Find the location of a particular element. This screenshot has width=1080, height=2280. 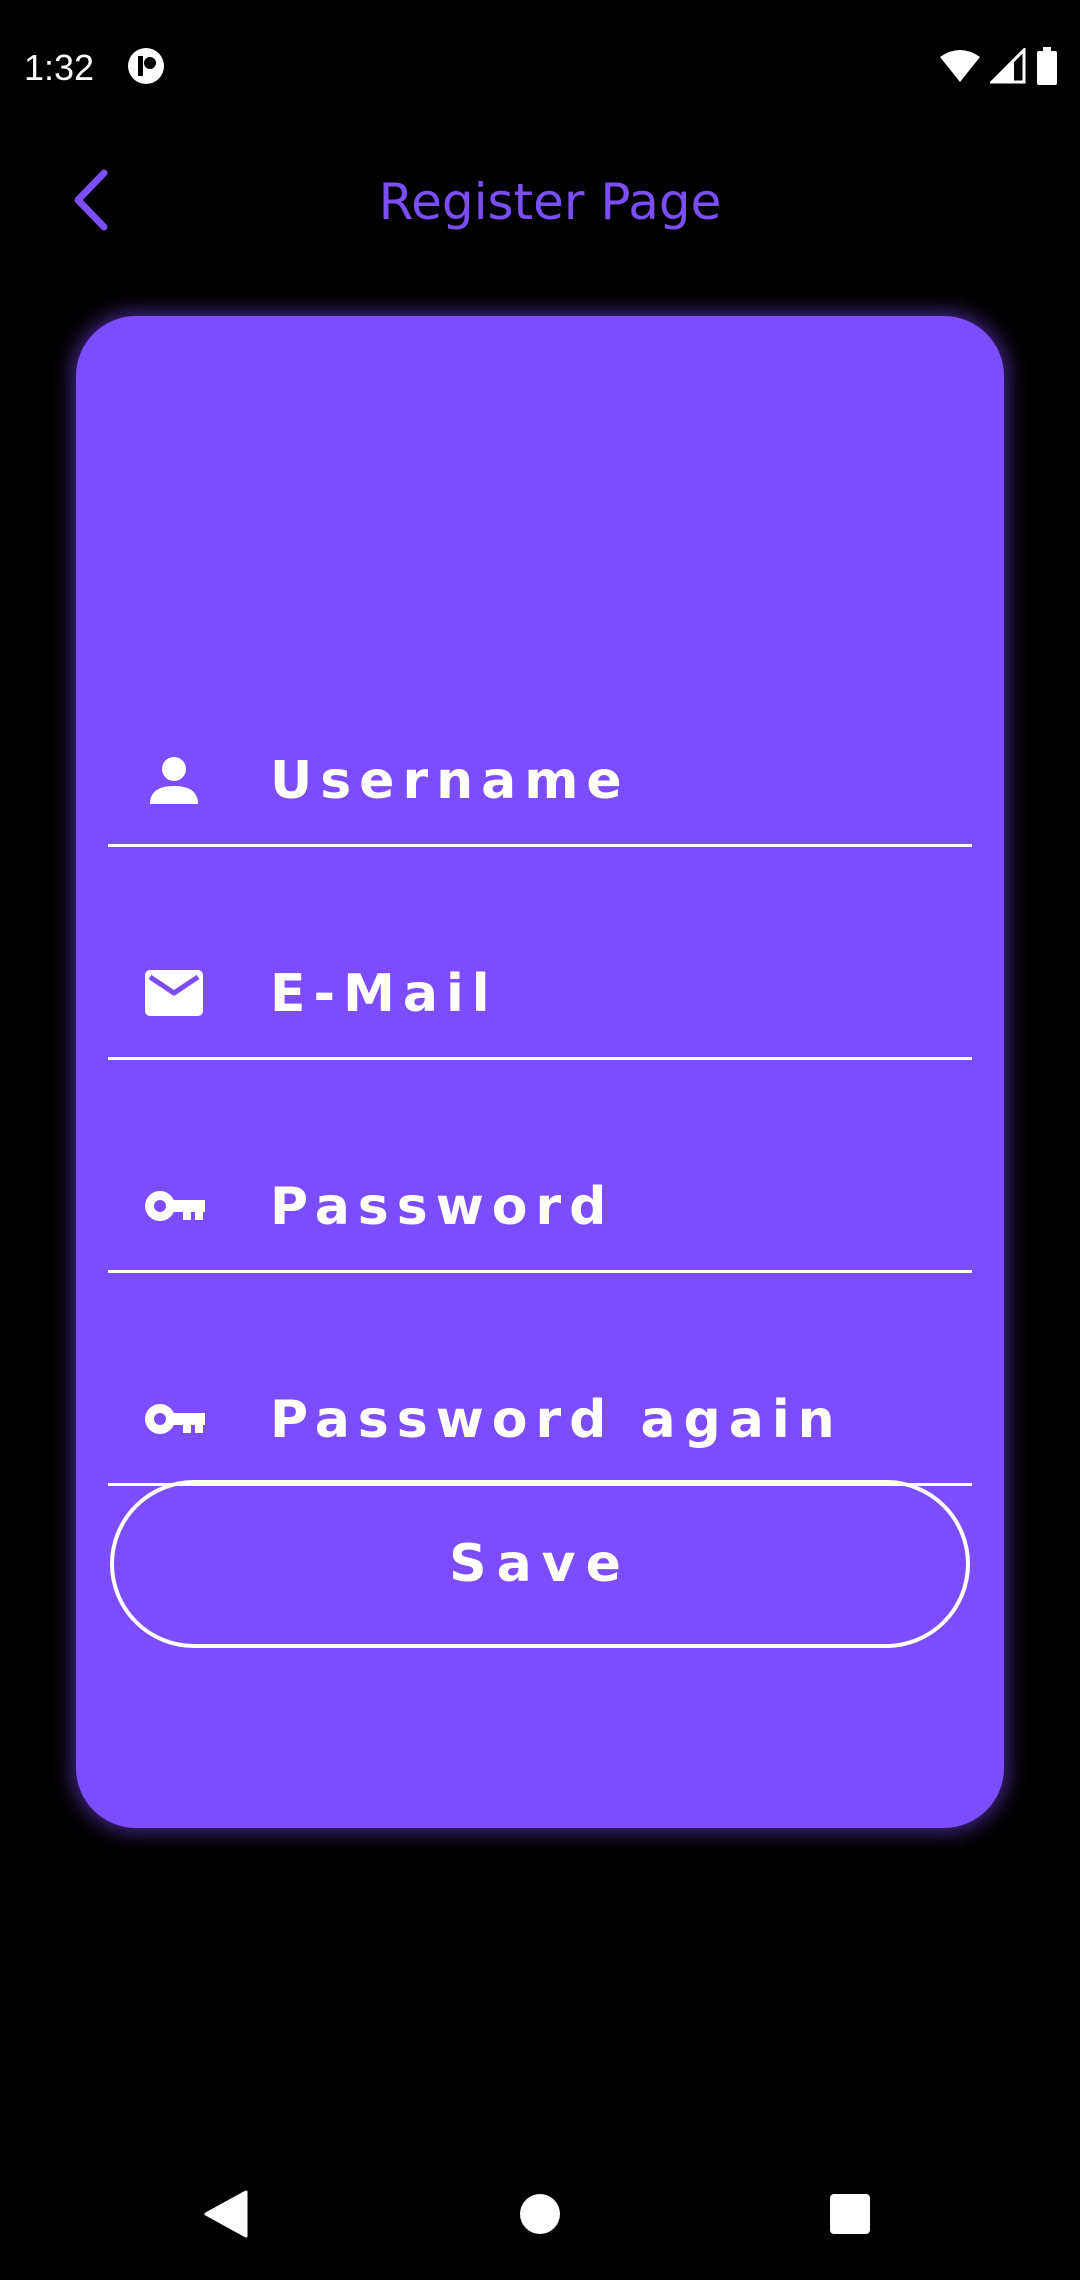

status-icons is located at coordinates (999, 66).